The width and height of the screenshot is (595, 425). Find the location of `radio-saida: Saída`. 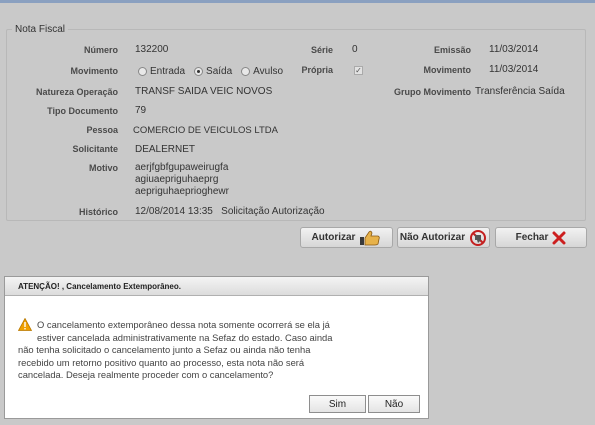

radio-saida: Saída is located at coordinates (213, 71).